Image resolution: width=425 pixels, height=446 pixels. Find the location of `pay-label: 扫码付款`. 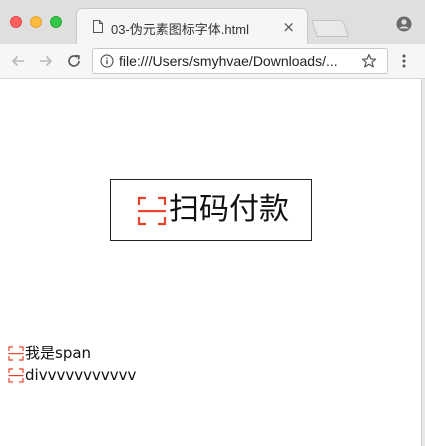

pay-label: 扫码付款 is located at coordinates (229, 209).